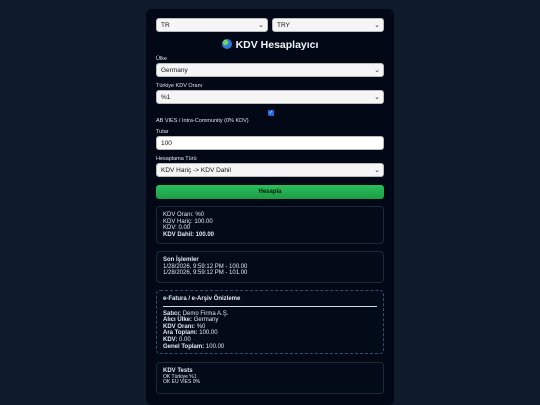  Describe the element at coordinates (178, 320) in the screenshot. I see `buyer-key: Alıcı Ülke:` at that location.